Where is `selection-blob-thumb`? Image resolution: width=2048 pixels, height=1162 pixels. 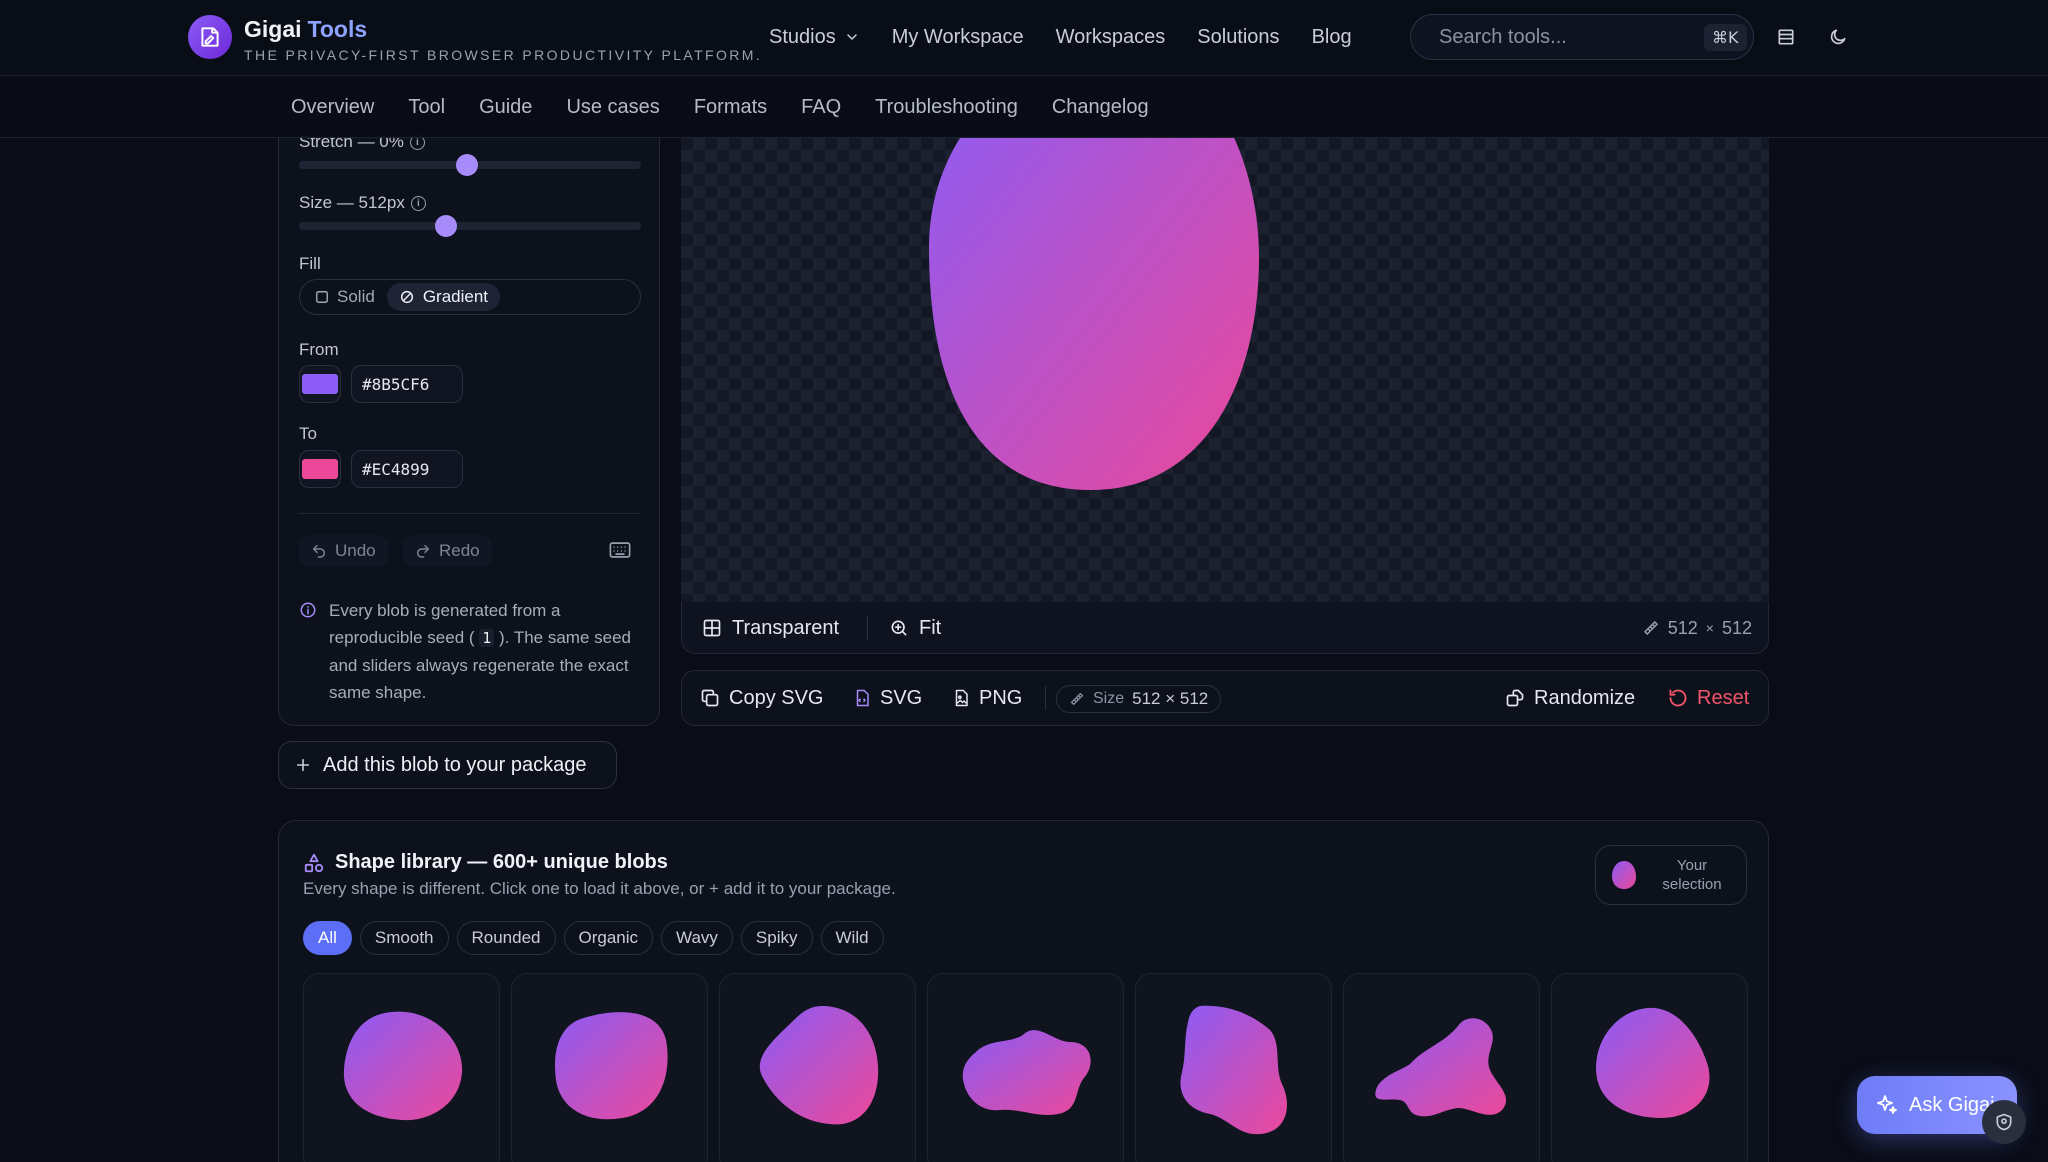
selection-blob-thumb is located at coordinates (1624, 875).